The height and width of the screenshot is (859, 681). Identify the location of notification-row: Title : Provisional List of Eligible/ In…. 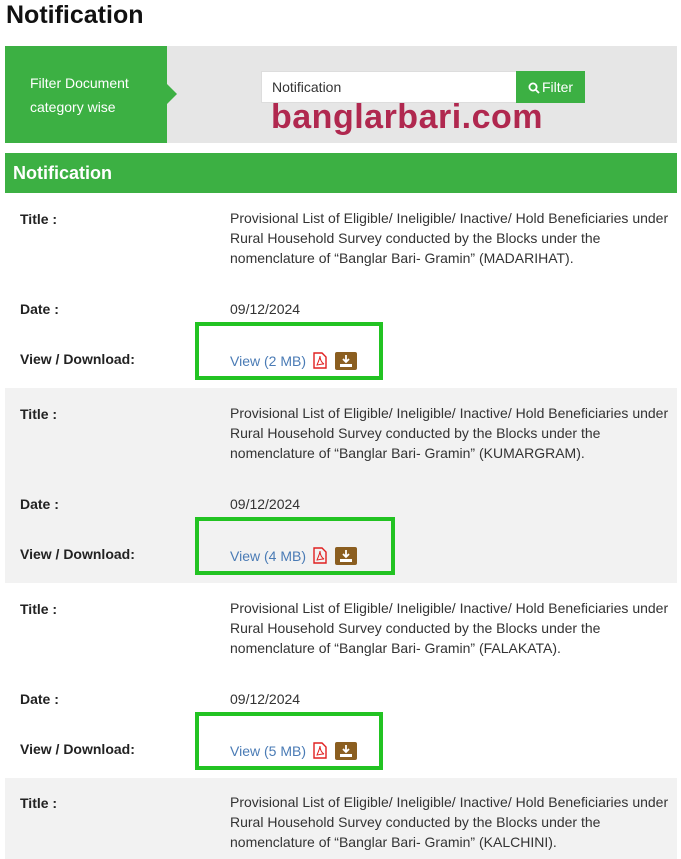
(341, 818).